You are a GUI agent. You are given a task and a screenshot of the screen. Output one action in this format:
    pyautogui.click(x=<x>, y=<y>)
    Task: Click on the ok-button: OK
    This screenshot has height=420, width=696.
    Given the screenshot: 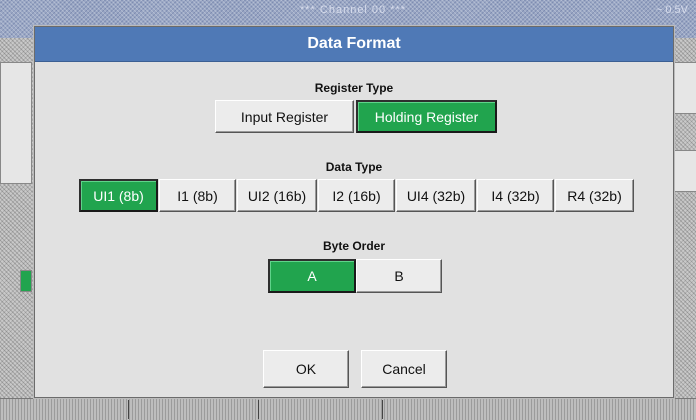 What is the action you would take?
    pyautogui.click(x=306, y=369)
    